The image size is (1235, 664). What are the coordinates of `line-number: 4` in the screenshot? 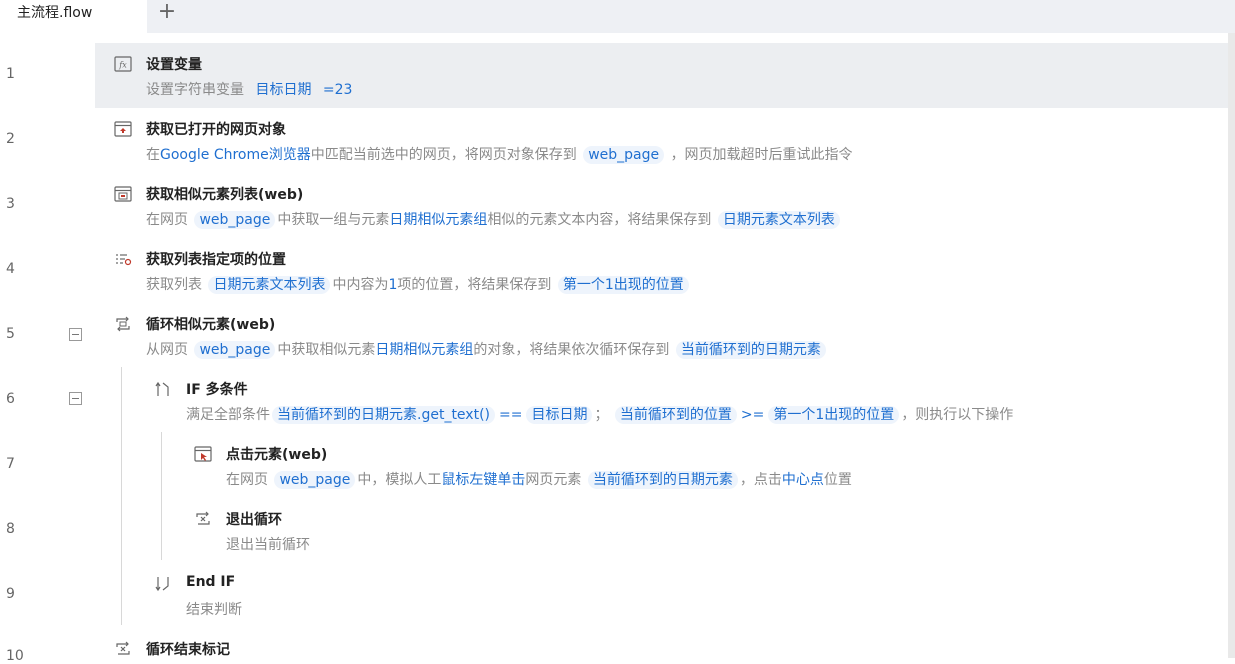 It's located at (10, 269).